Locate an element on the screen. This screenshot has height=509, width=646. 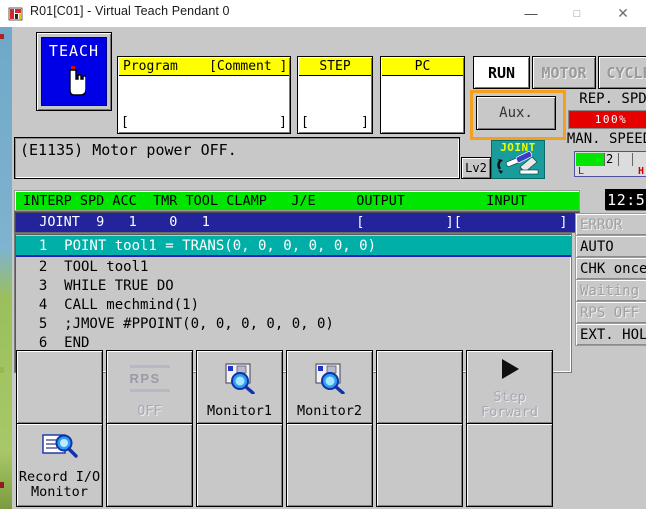
robot-icon is located at coordinates (15, 13).